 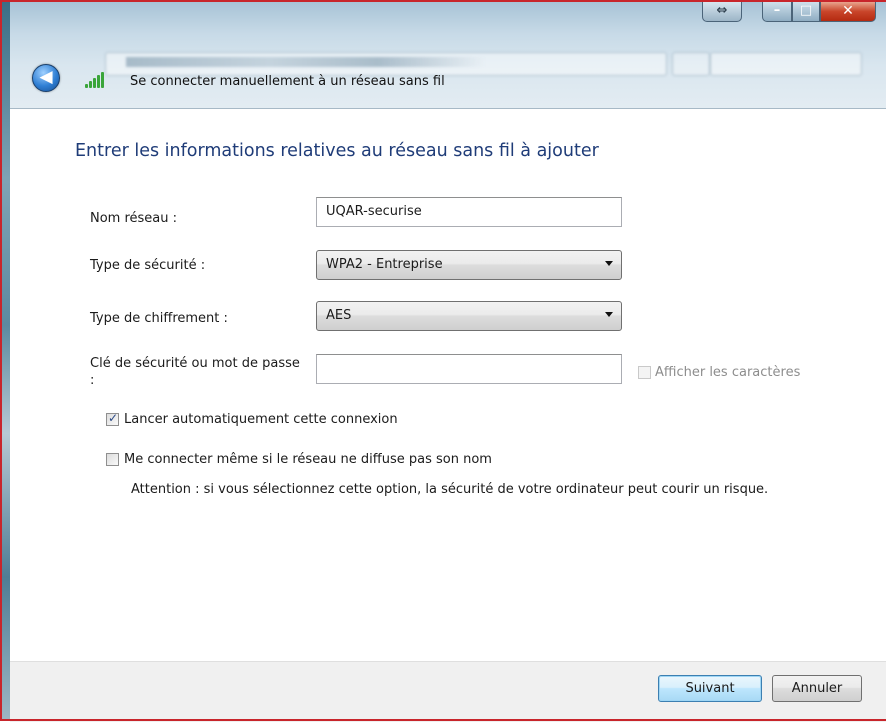 I want to click on wireless-network-icon, so click(x=96, y=80).